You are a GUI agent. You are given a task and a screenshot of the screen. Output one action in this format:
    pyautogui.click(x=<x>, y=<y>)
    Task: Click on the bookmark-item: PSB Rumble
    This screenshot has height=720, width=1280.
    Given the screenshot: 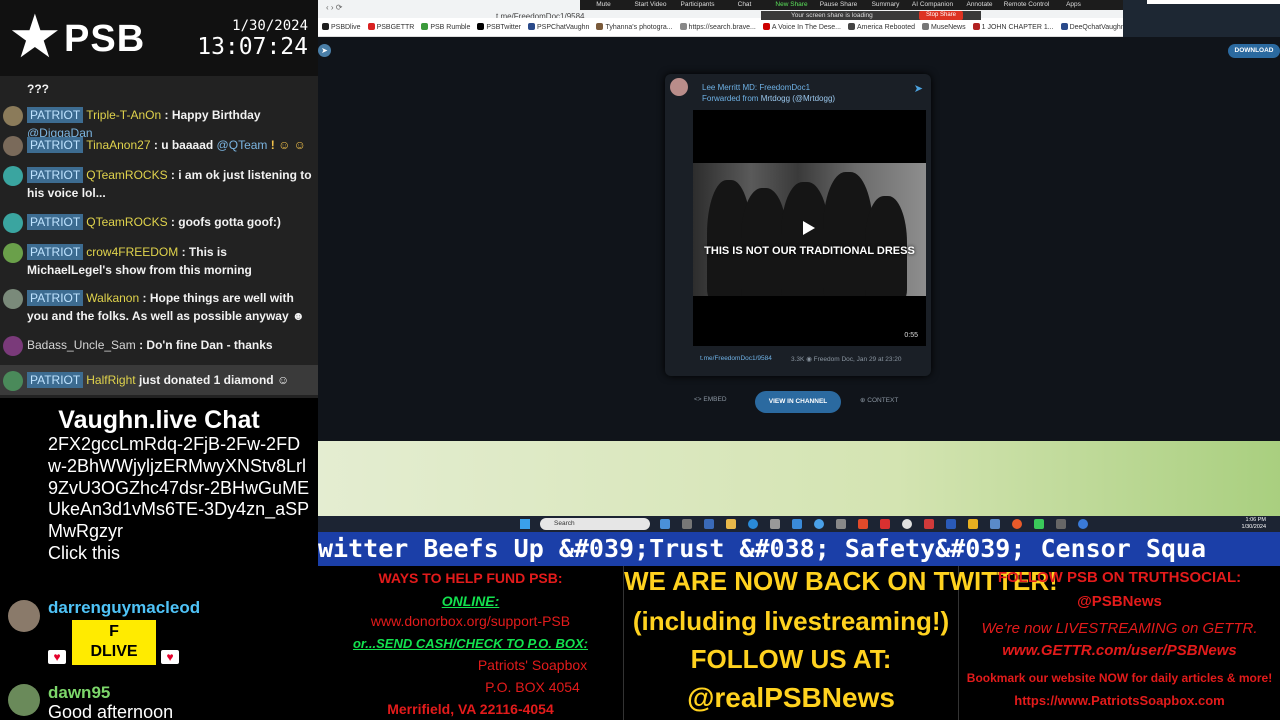 What is the action you would take?
    pyautogui.click(x=445, y=27)
    